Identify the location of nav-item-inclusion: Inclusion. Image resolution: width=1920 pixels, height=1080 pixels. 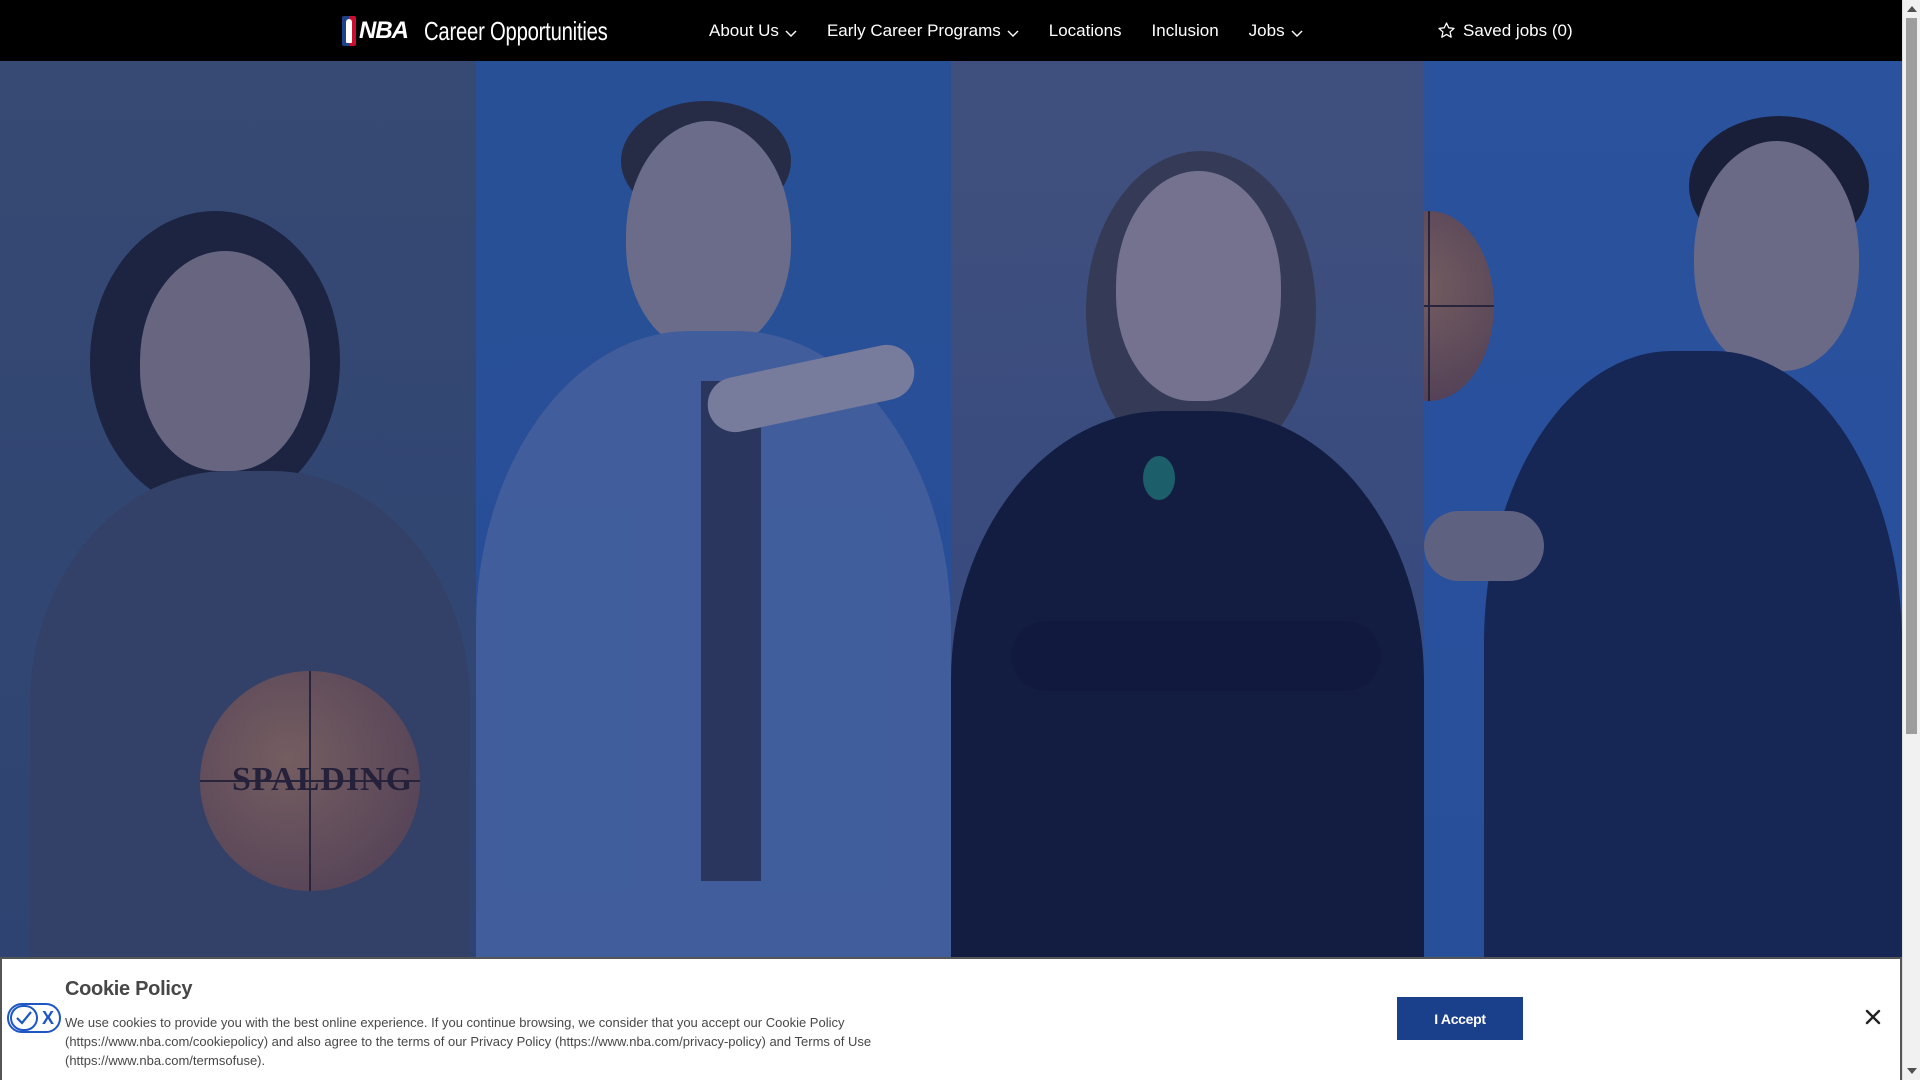
(1185, 31).